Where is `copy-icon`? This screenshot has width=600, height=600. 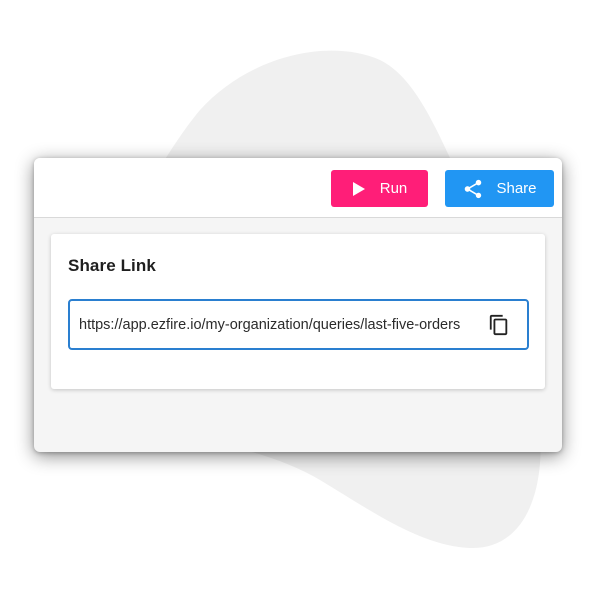
copy-icon is located at coordinates (498, 324).